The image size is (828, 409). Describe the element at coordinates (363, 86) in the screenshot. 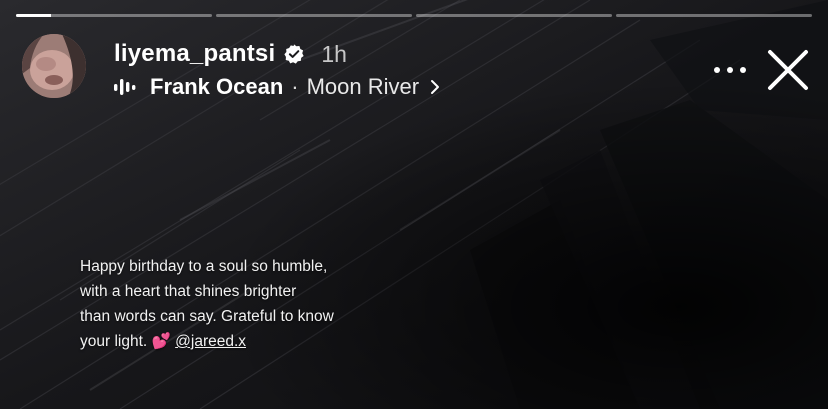

I see `music-song: Moon River` at that location.